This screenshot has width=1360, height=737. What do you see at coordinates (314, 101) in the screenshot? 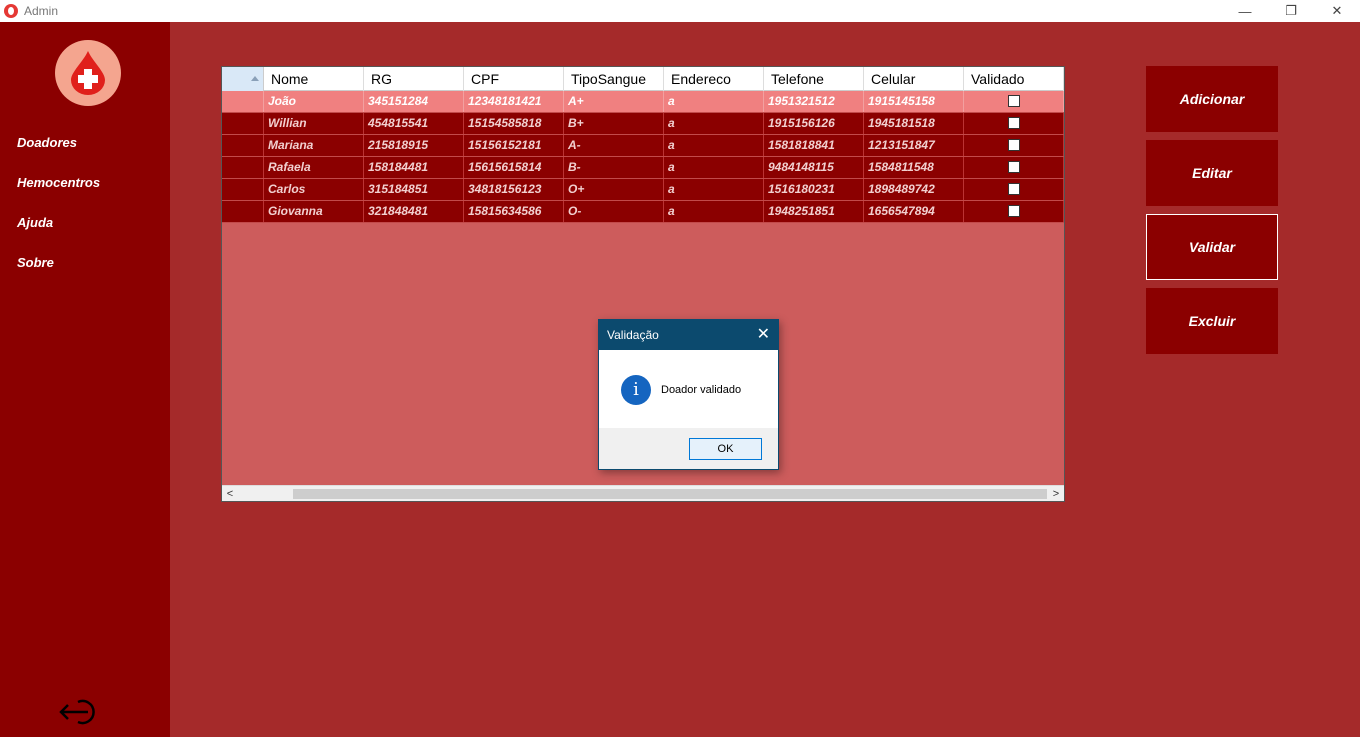
I see `cell-nome: João` at bounding box center [314, 101].